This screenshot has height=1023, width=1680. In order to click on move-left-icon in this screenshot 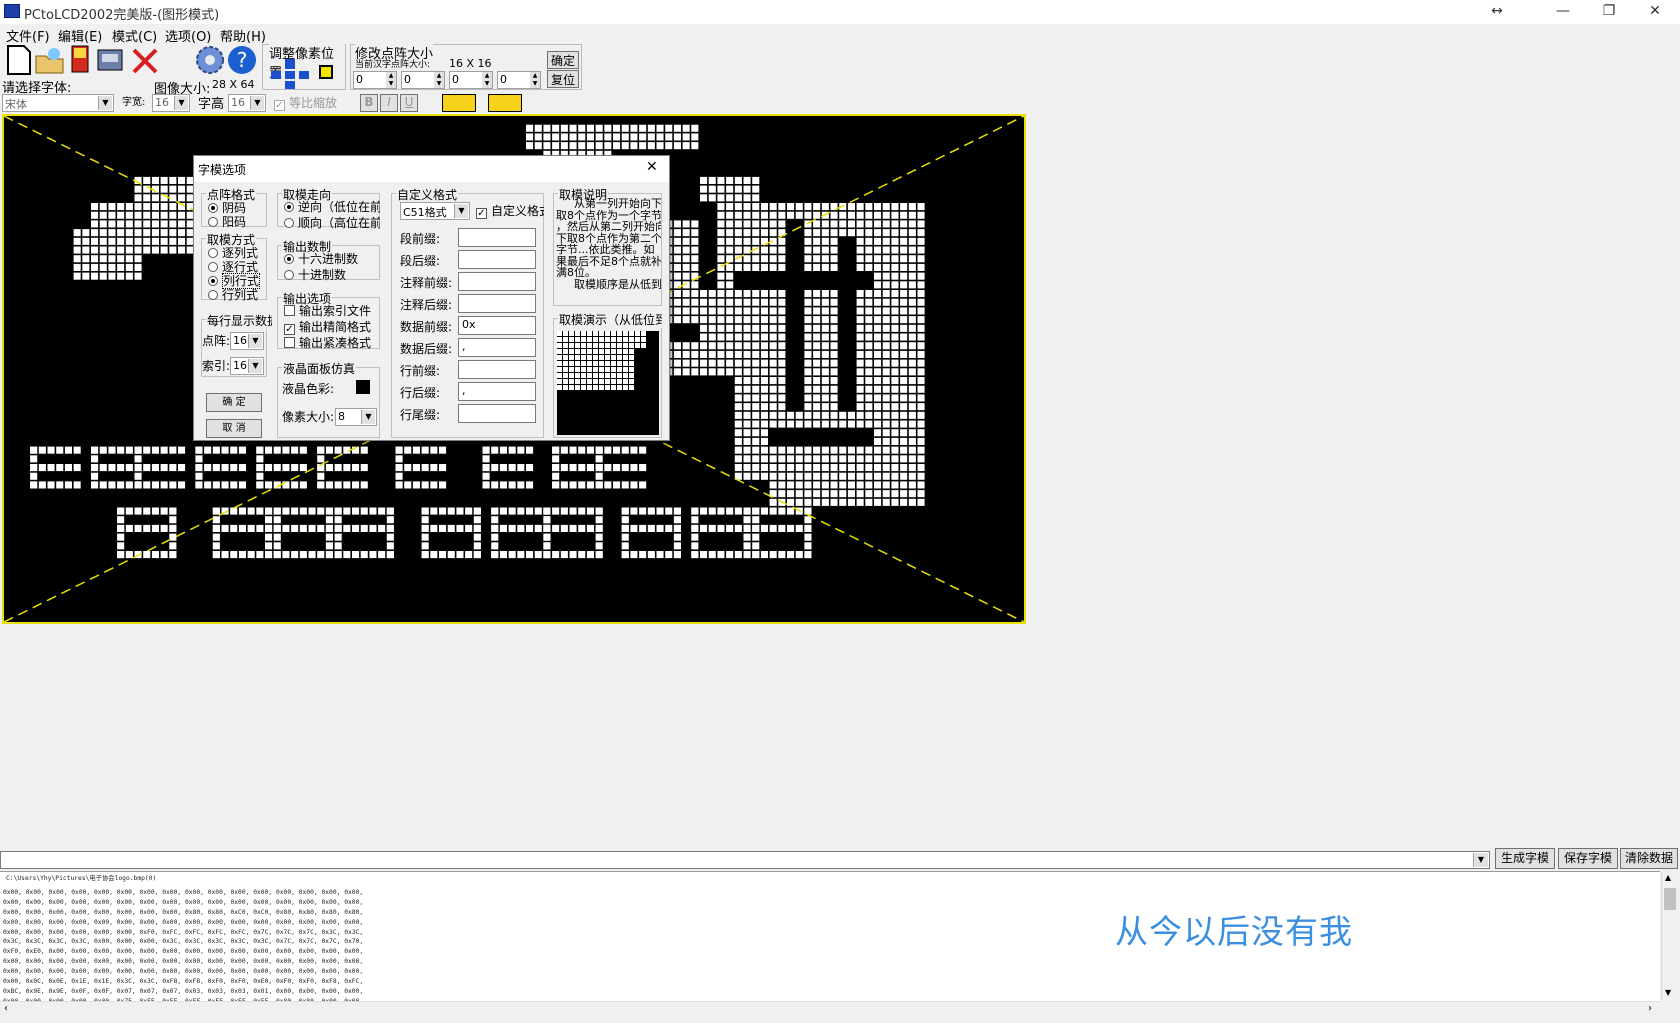, I will do `click(276, 75)`.